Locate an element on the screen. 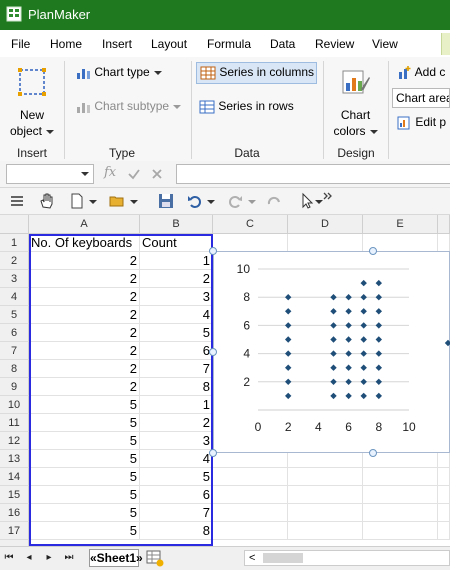 The height and width of the screenshot is (570, 450). menu-review: Review is located at coordinates (334, 44).